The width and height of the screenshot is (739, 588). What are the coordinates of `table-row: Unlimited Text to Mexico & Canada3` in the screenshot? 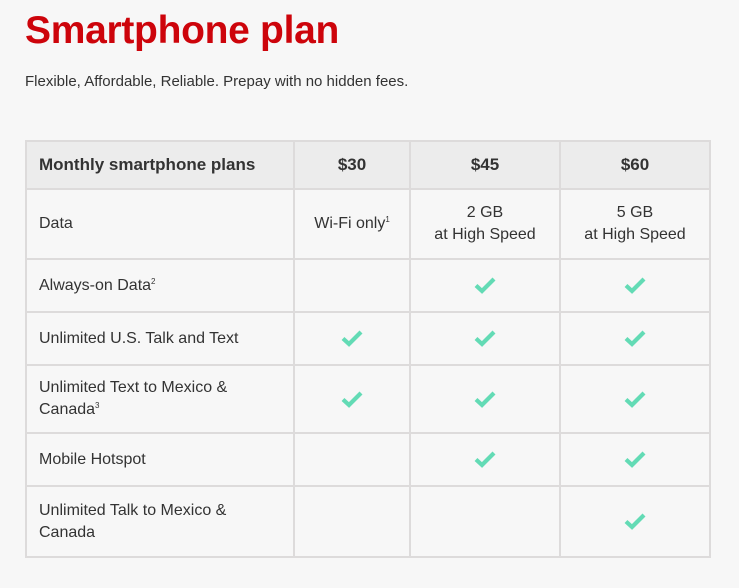 It's located at (368, 399).